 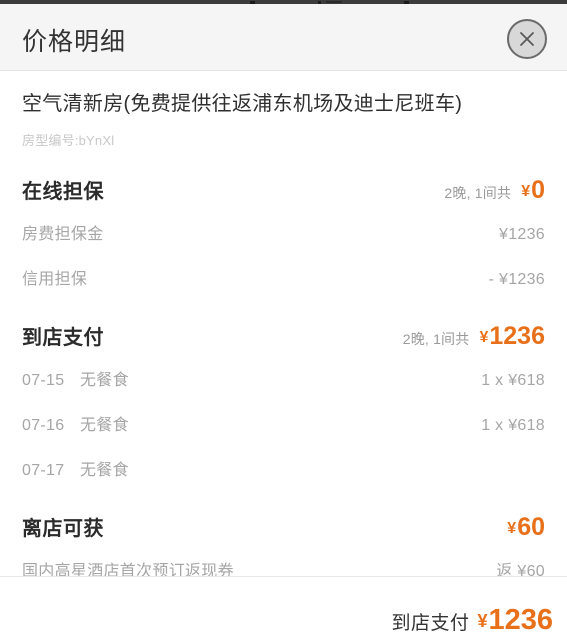 What do you see at coordinates (242, 104) in the screenshot?
I see `room-name: 空气清新房(免费提供往返浦东机场及迪士尼班车)` at bounding box center [242, 104].